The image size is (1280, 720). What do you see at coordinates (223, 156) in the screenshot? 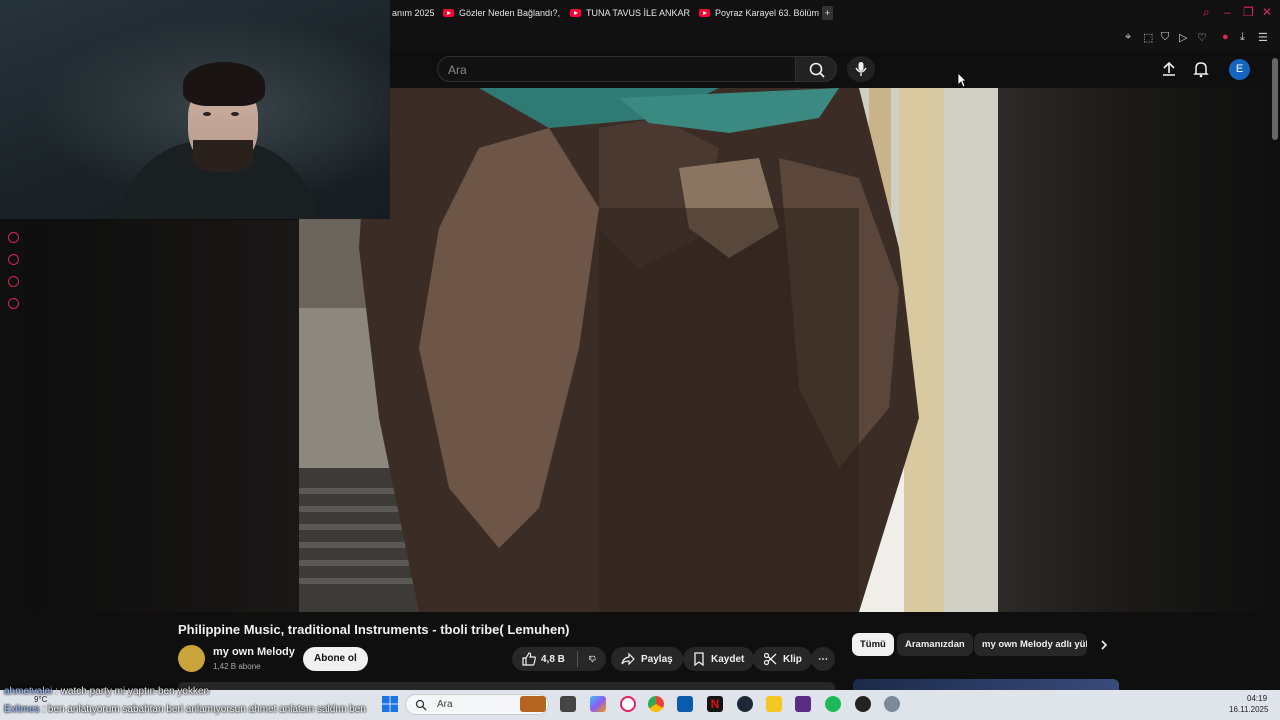
I see `webcam-person-beard` at bounding box center [223, 156].